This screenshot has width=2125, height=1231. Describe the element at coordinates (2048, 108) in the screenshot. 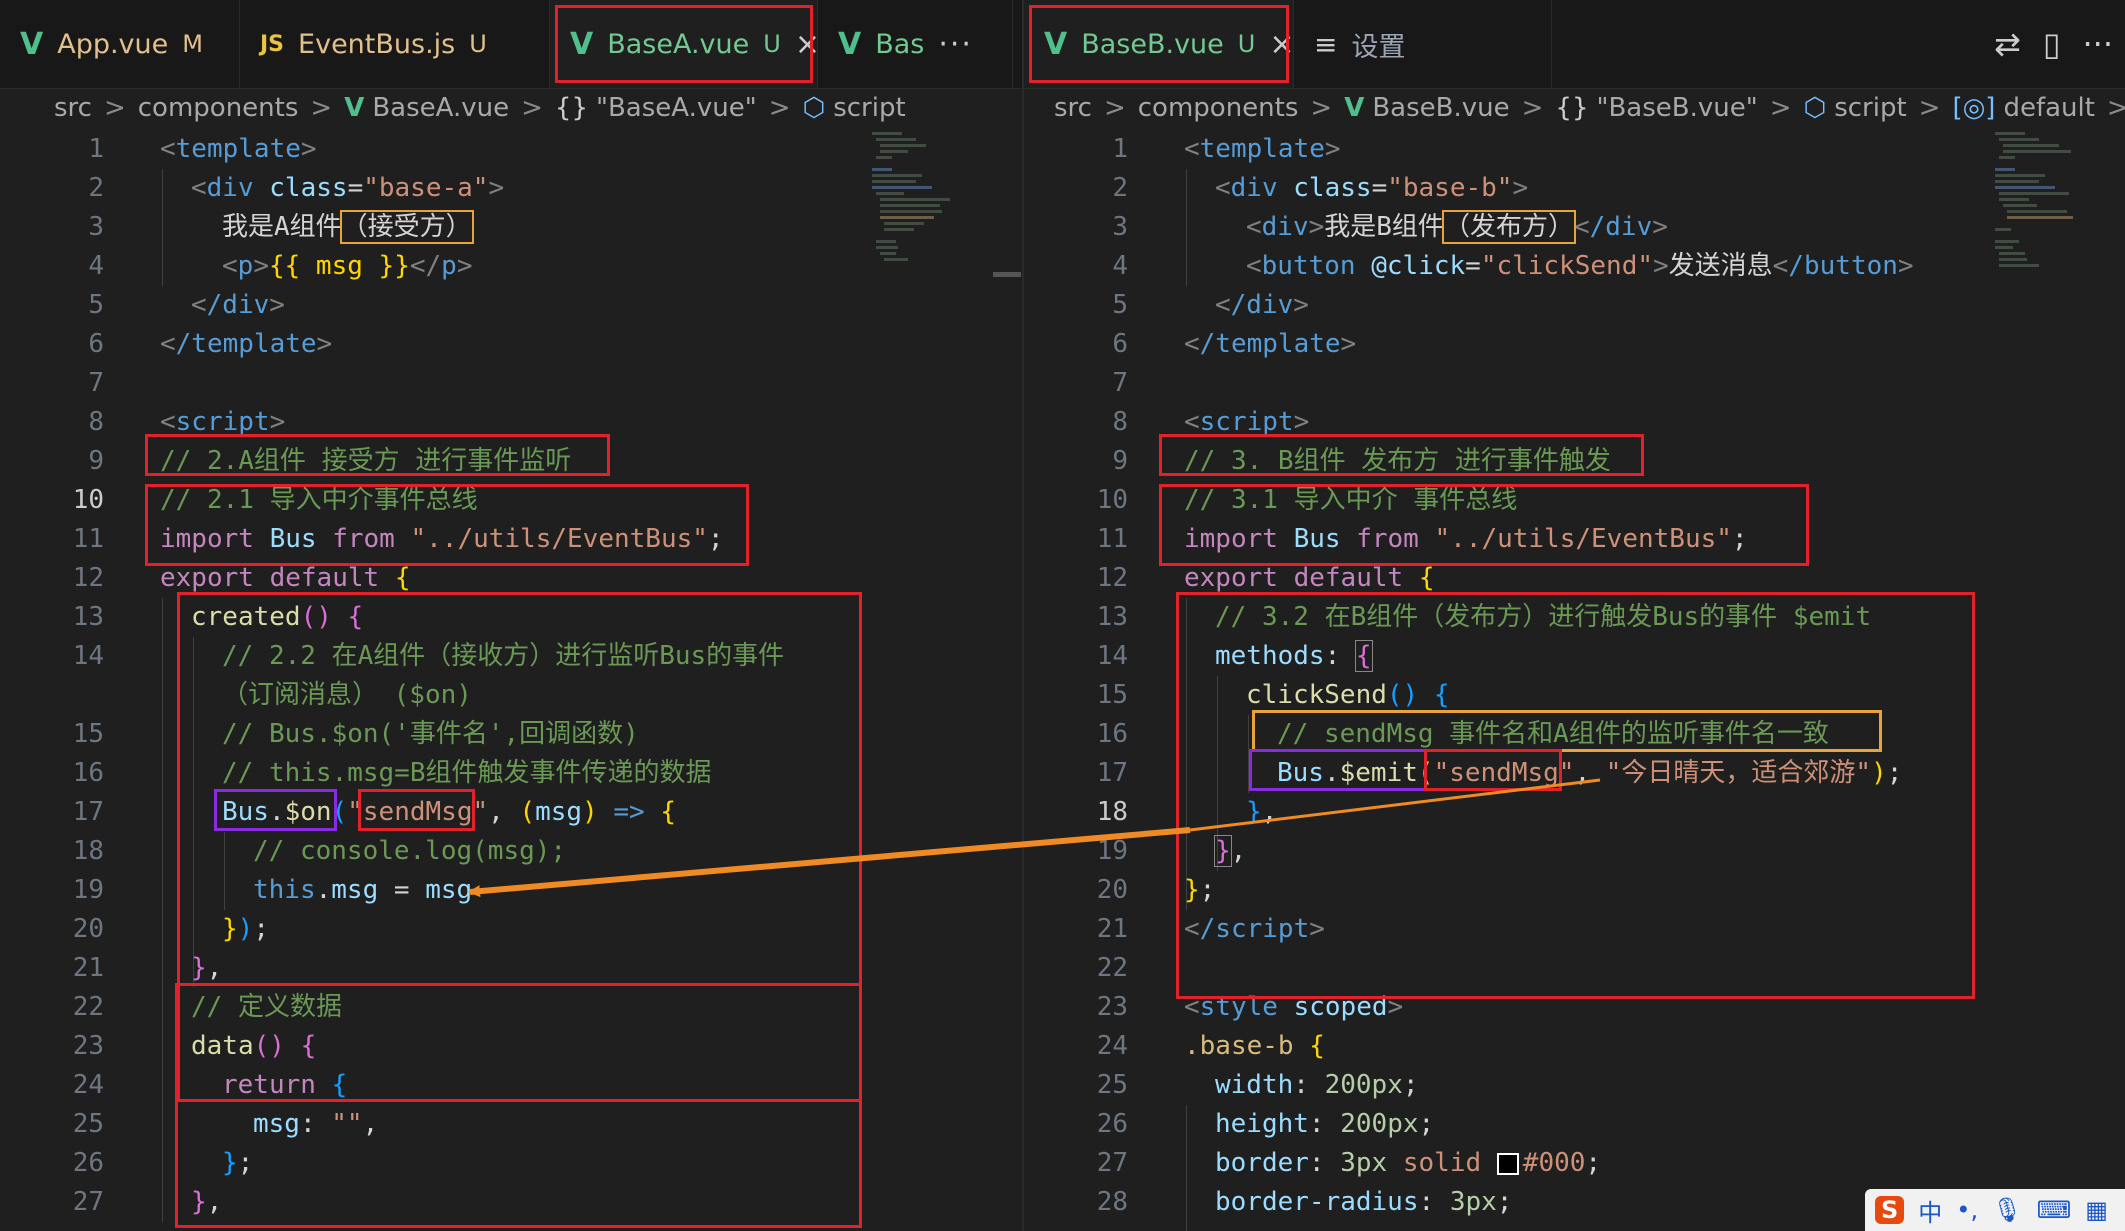

I see `breadcrumb-default: default` at that location.